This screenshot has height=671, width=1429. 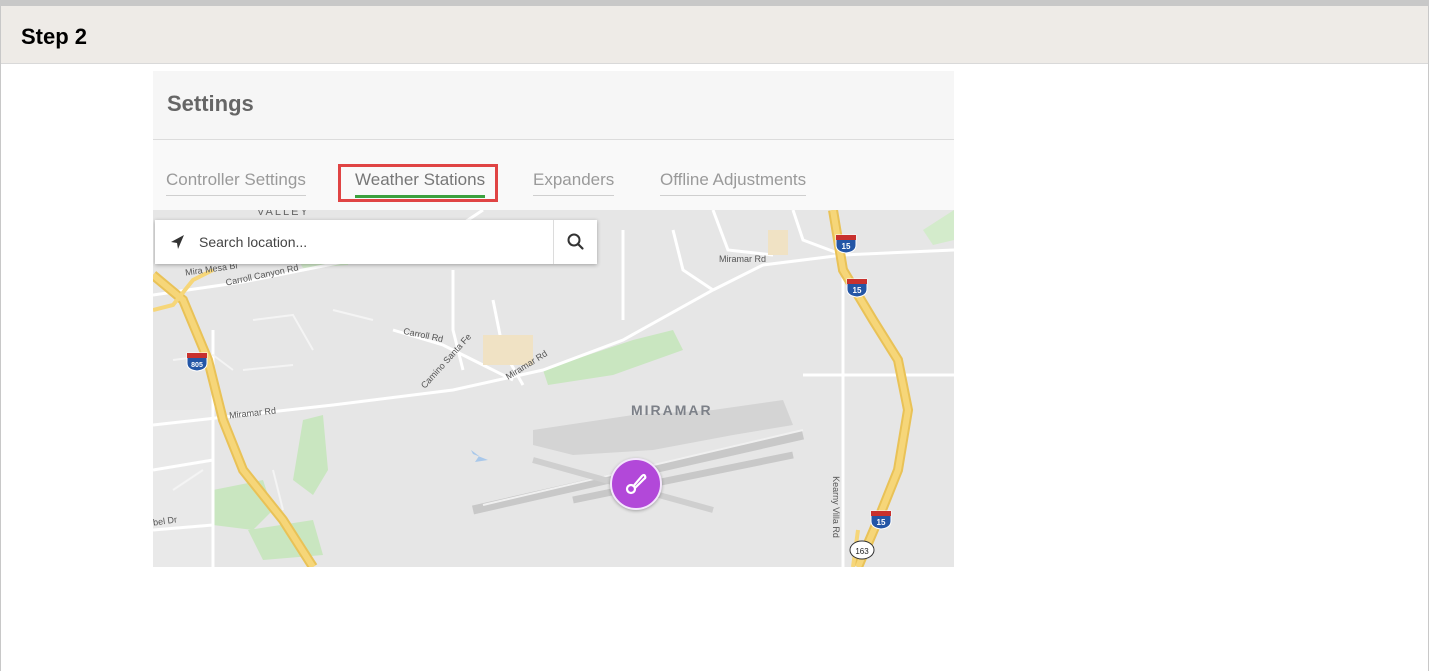 What do you see at coordinates (574, 183) in the screenshot?
I see `tab-expanders: Expanders` at bounding box center [574, 183].